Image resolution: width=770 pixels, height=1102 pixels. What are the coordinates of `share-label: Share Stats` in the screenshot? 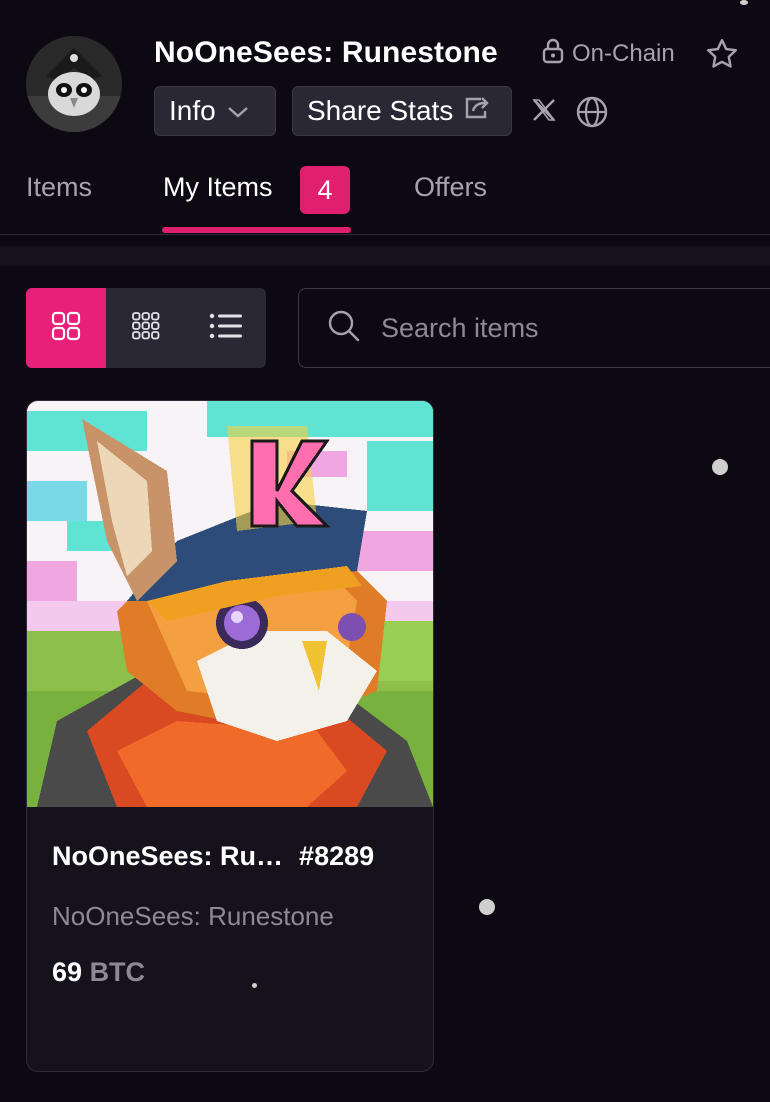 It's located at (380, 110).